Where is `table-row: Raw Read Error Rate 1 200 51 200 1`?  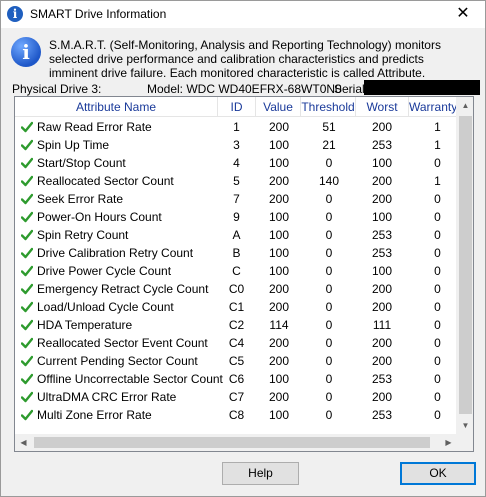
table-row: Raw Read Error Rate 1 200 51 200 1 is located at coordinates (236, 127).